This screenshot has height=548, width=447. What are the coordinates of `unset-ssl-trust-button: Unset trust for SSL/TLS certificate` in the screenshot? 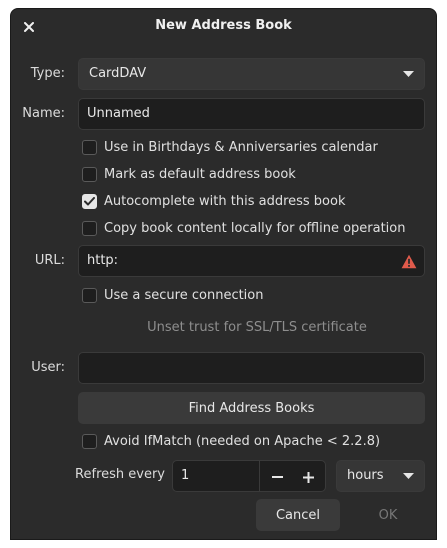 It's located at (257, 327).